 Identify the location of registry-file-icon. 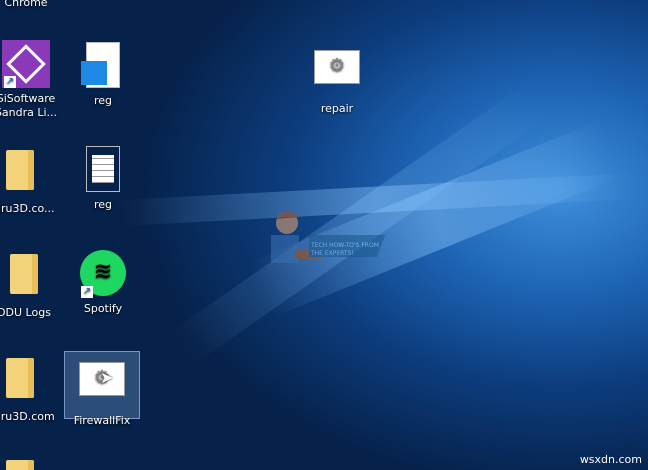
(103, 66).